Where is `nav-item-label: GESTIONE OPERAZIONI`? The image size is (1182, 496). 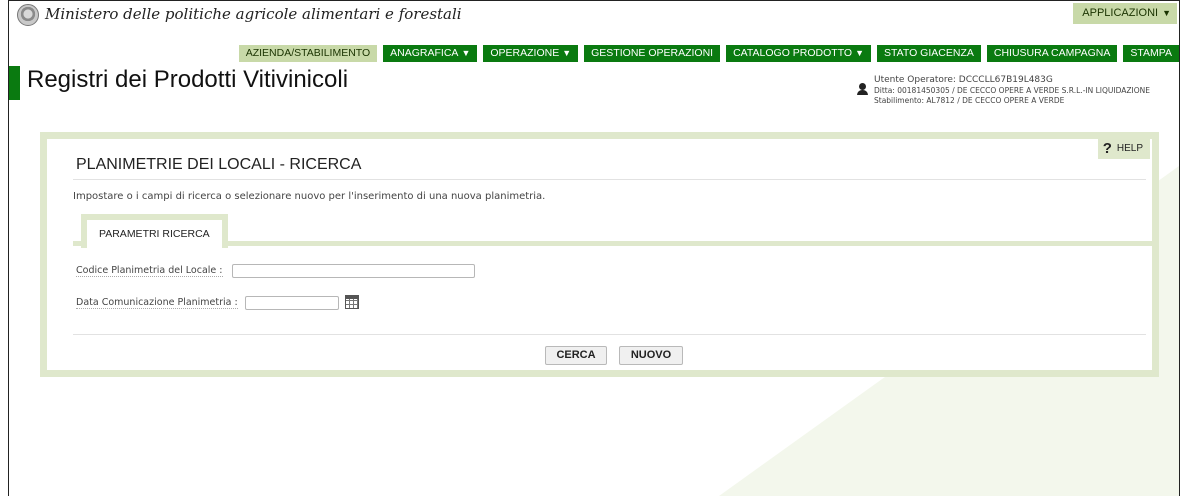
nav-item-label: GESTIONE OPERAZIONI is located at coordinates (652, 53).